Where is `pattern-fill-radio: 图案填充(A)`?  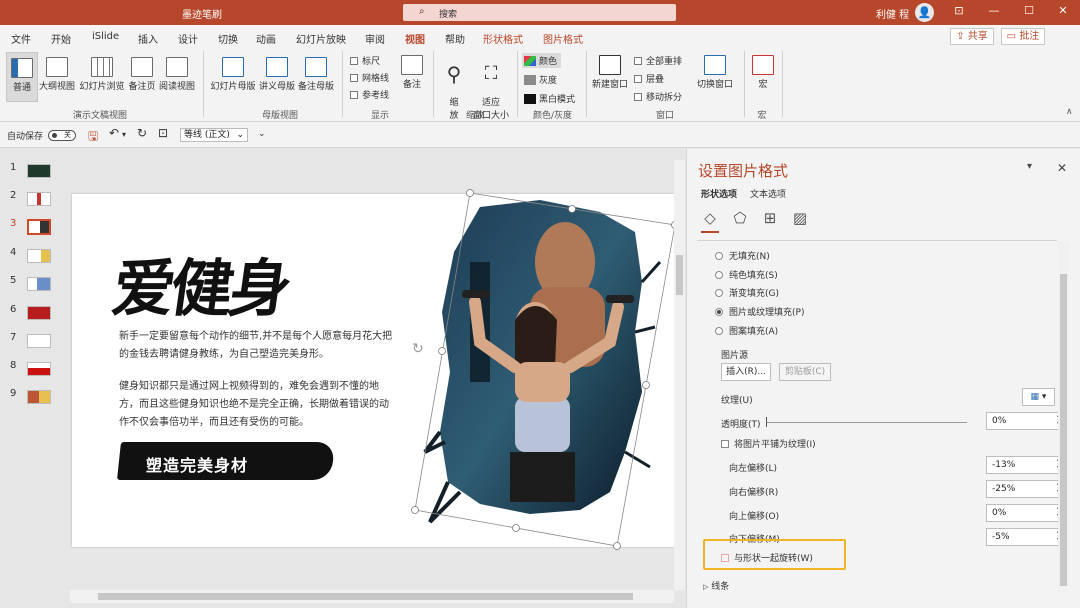 pattern-fill-radio: 图案填充(A) is located at coordinates (746, 330).